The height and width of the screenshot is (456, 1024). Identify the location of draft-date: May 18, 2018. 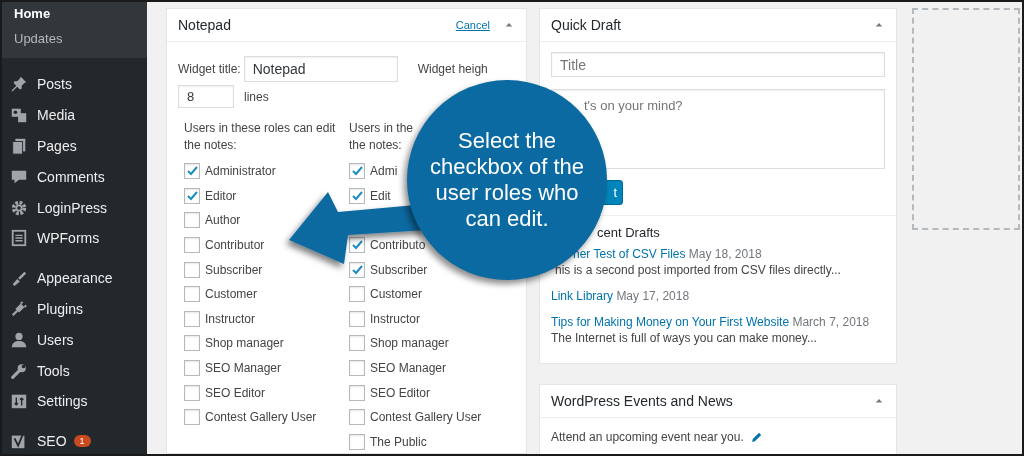
(725, 254).